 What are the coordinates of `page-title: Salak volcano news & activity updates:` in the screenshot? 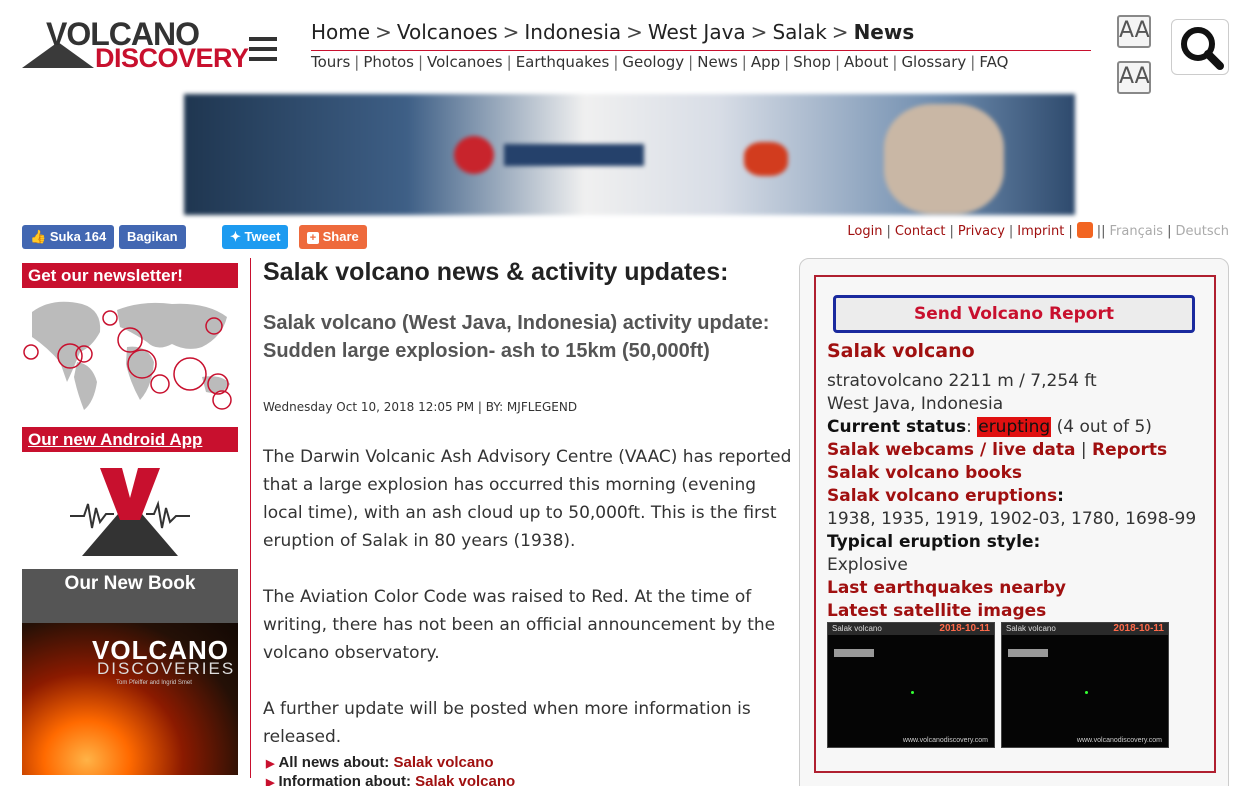 It's located at (496, 272).